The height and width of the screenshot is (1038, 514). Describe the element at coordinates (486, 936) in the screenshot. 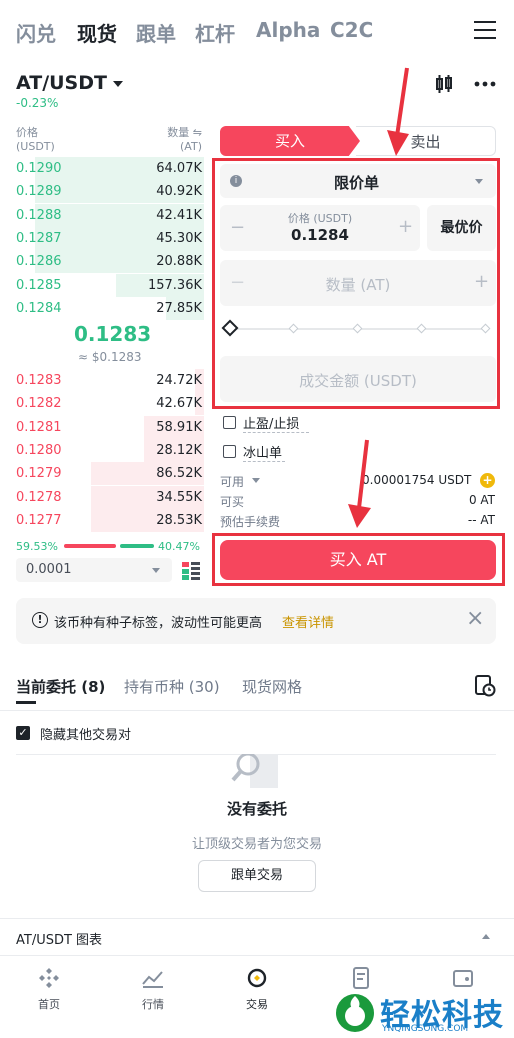

I see `chevron-up-icon` at that location.